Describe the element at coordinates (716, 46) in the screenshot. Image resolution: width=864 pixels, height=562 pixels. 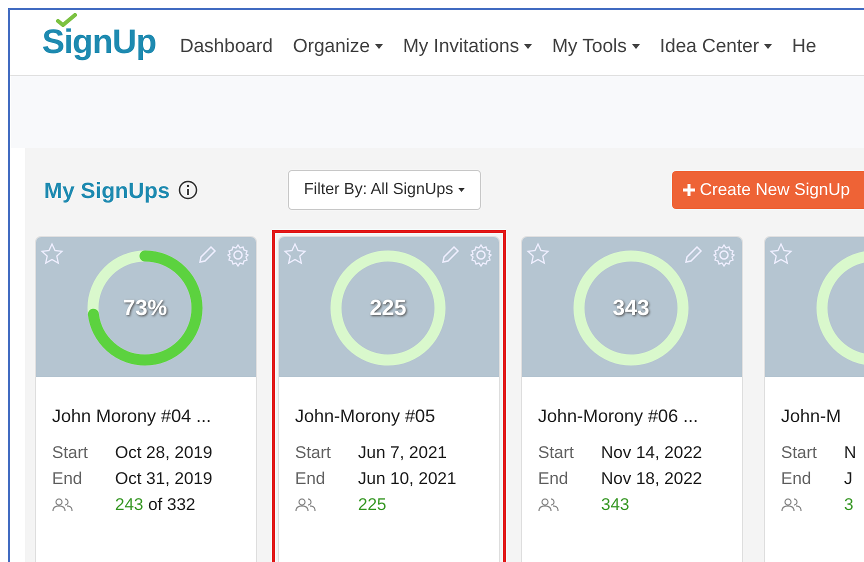
I see `nav-link: Idea Center` at that location.